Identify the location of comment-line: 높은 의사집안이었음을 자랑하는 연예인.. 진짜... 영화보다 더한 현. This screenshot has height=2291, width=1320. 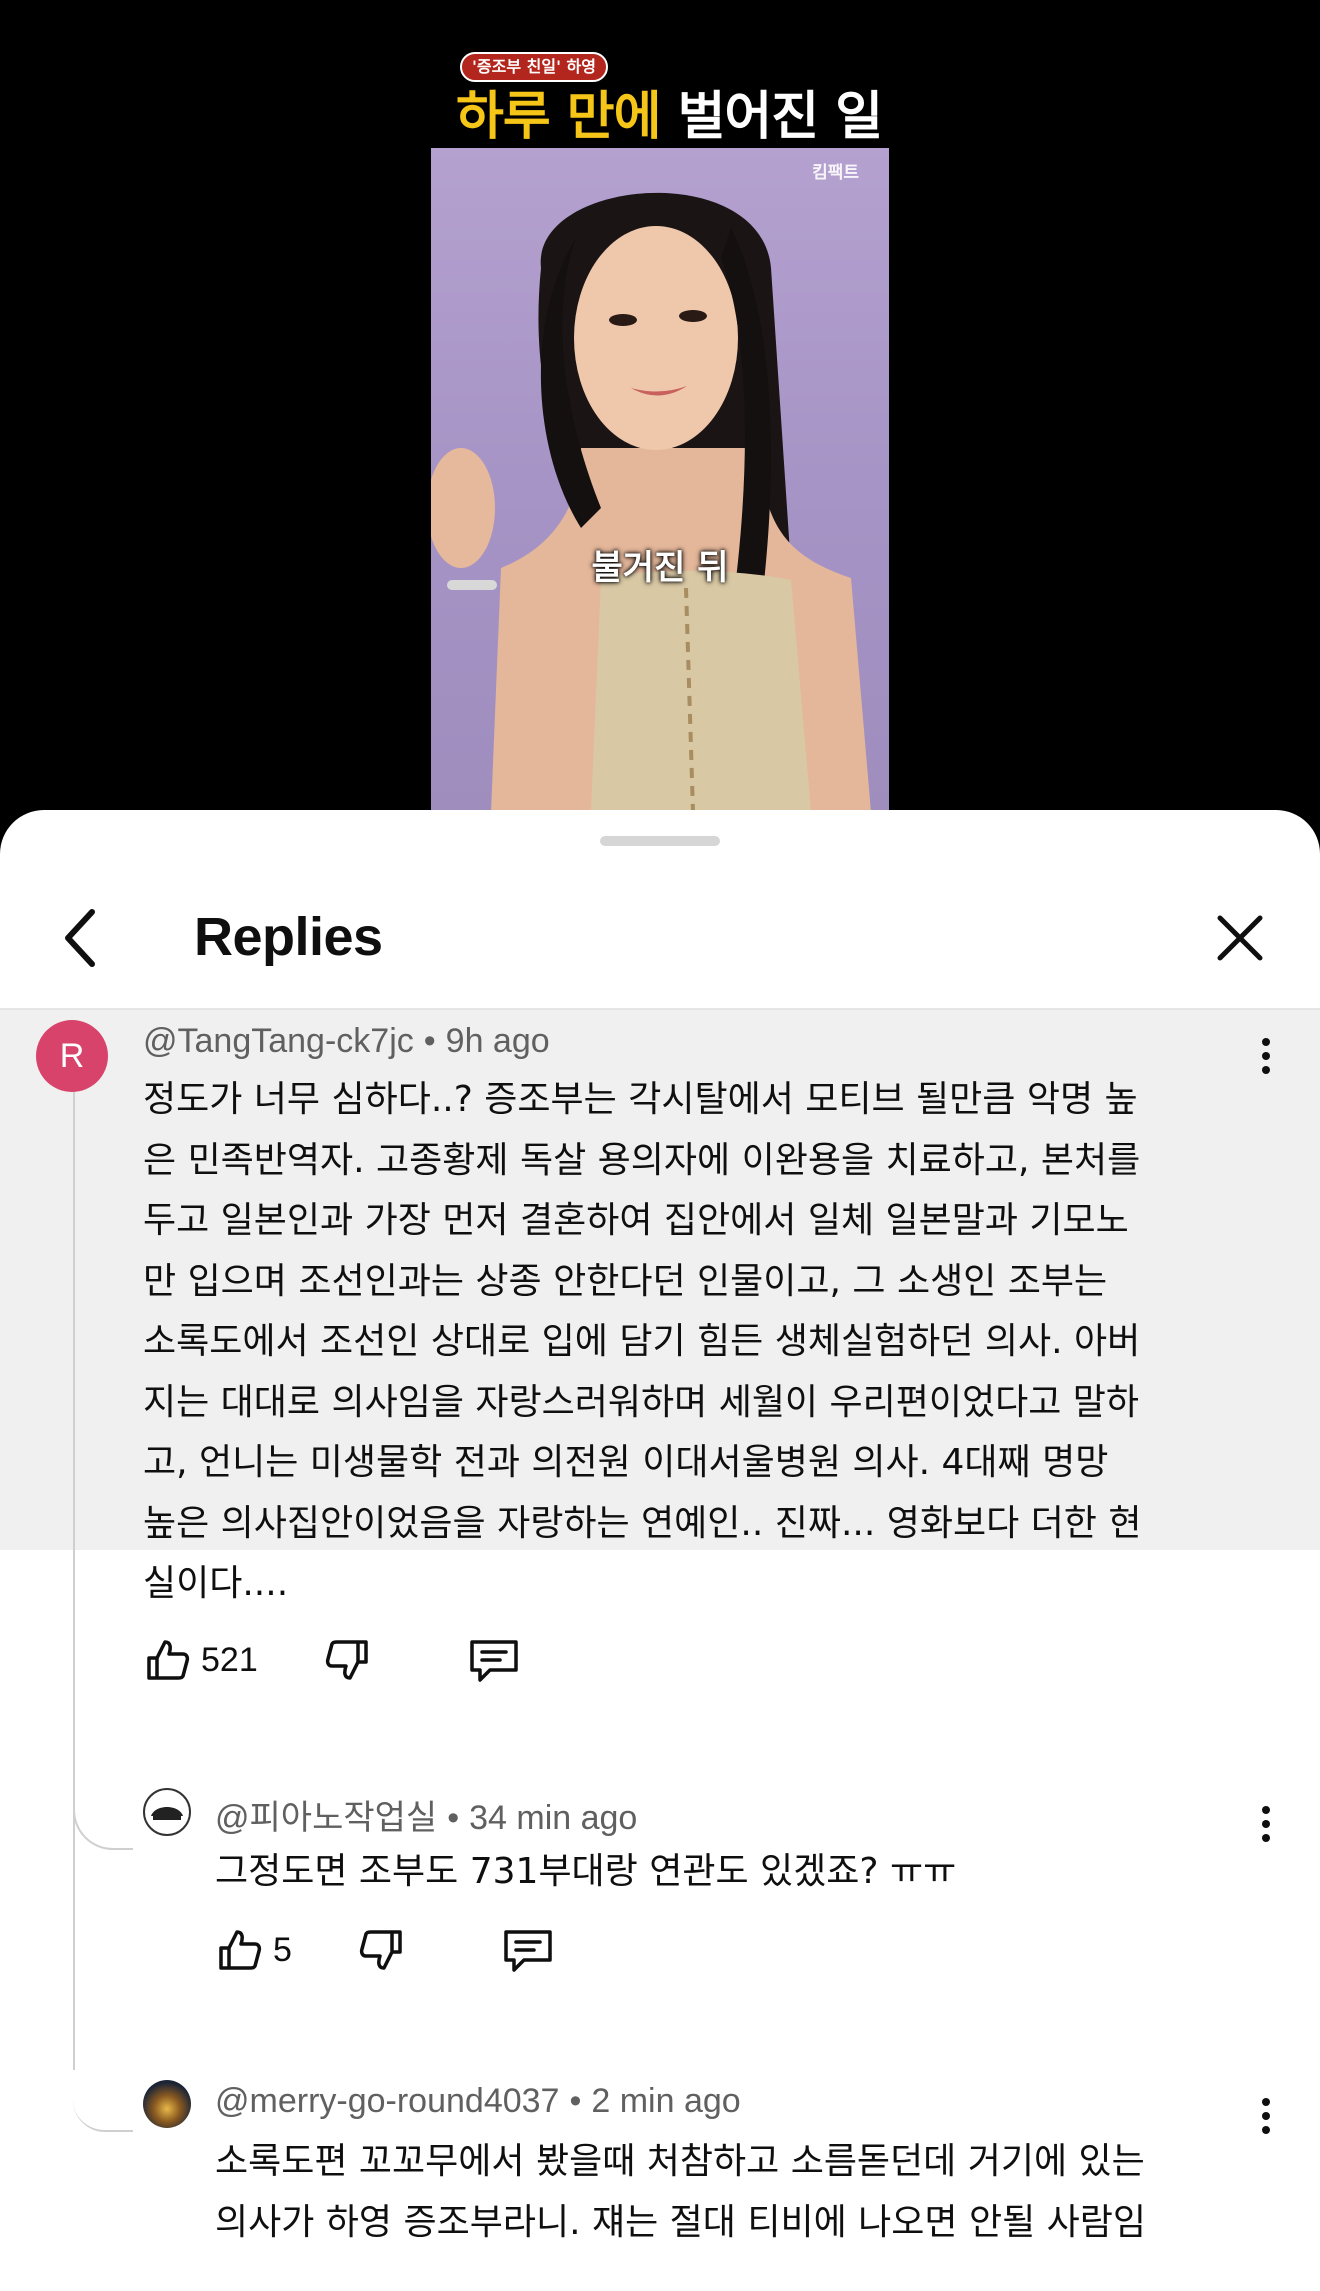
(642, 1523).